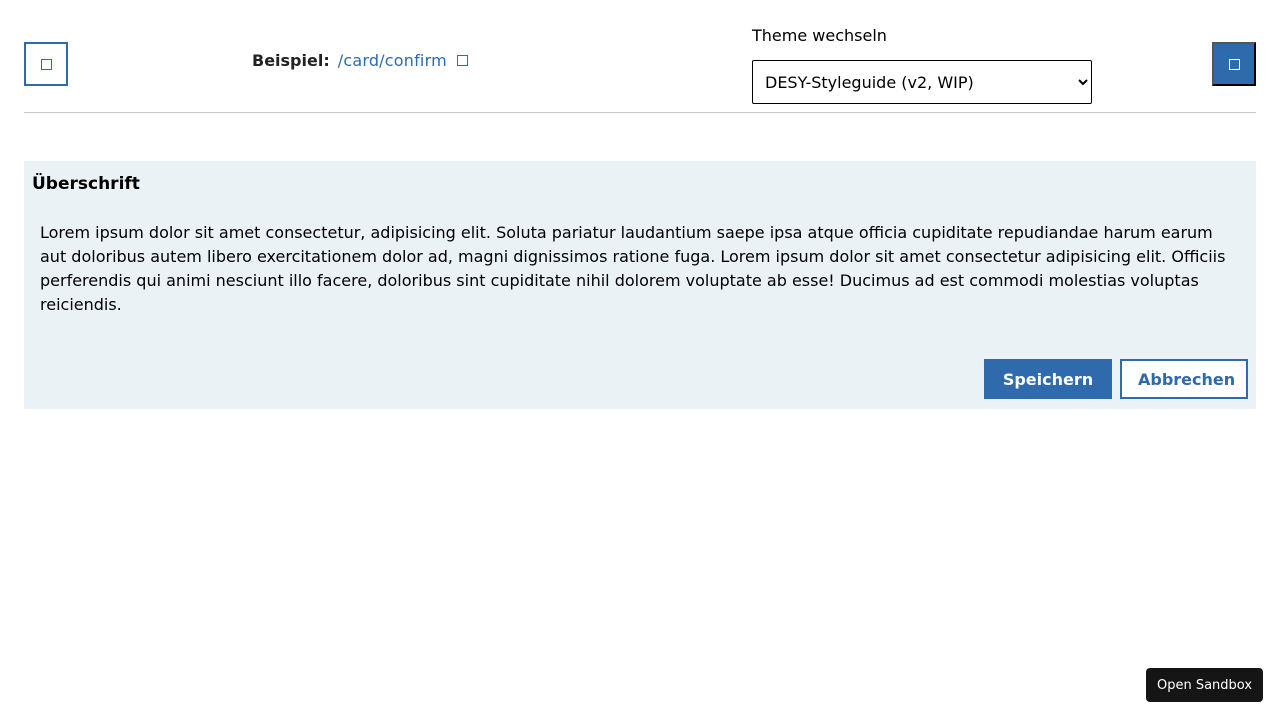  Describe the element at coordinates (86, 184) in the screenshot. I see `card-title: Überschrift` at that location.